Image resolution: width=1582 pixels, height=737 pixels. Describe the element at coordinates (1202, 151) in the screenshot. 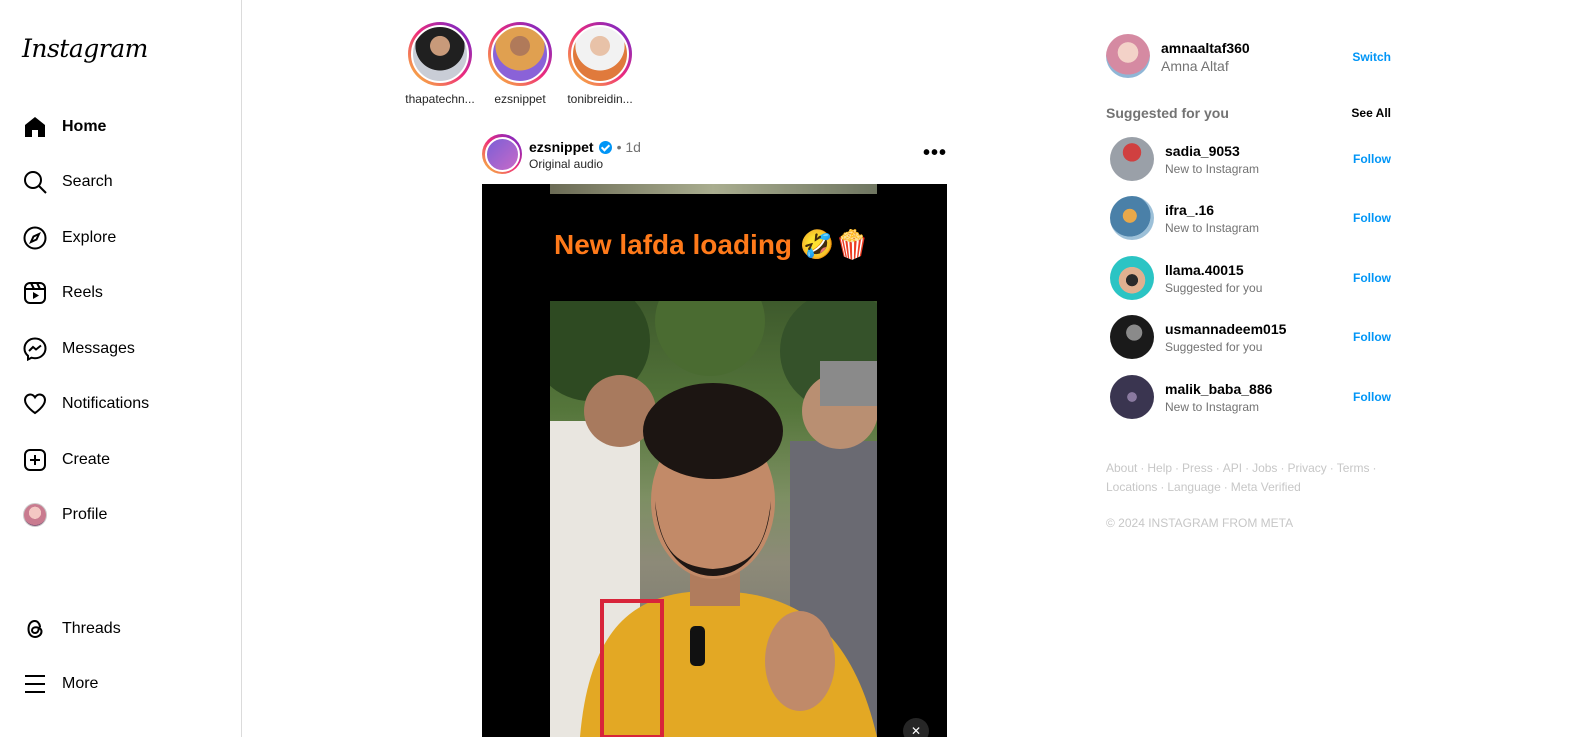

I see `suggestion-username: sadia_9053` at that location.